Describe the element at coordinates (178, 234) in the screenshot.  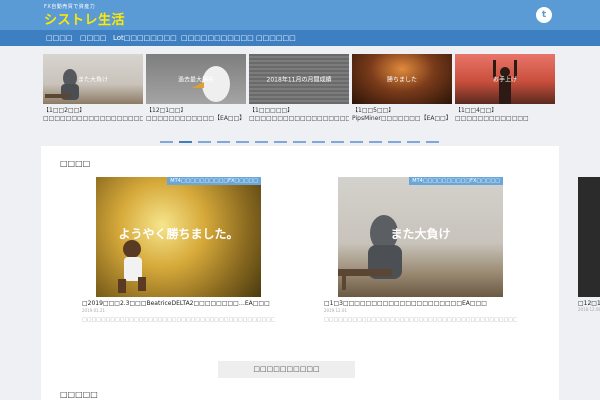
I see `thumbnail-overlay-text: ようやく勝ちました。` at that location.